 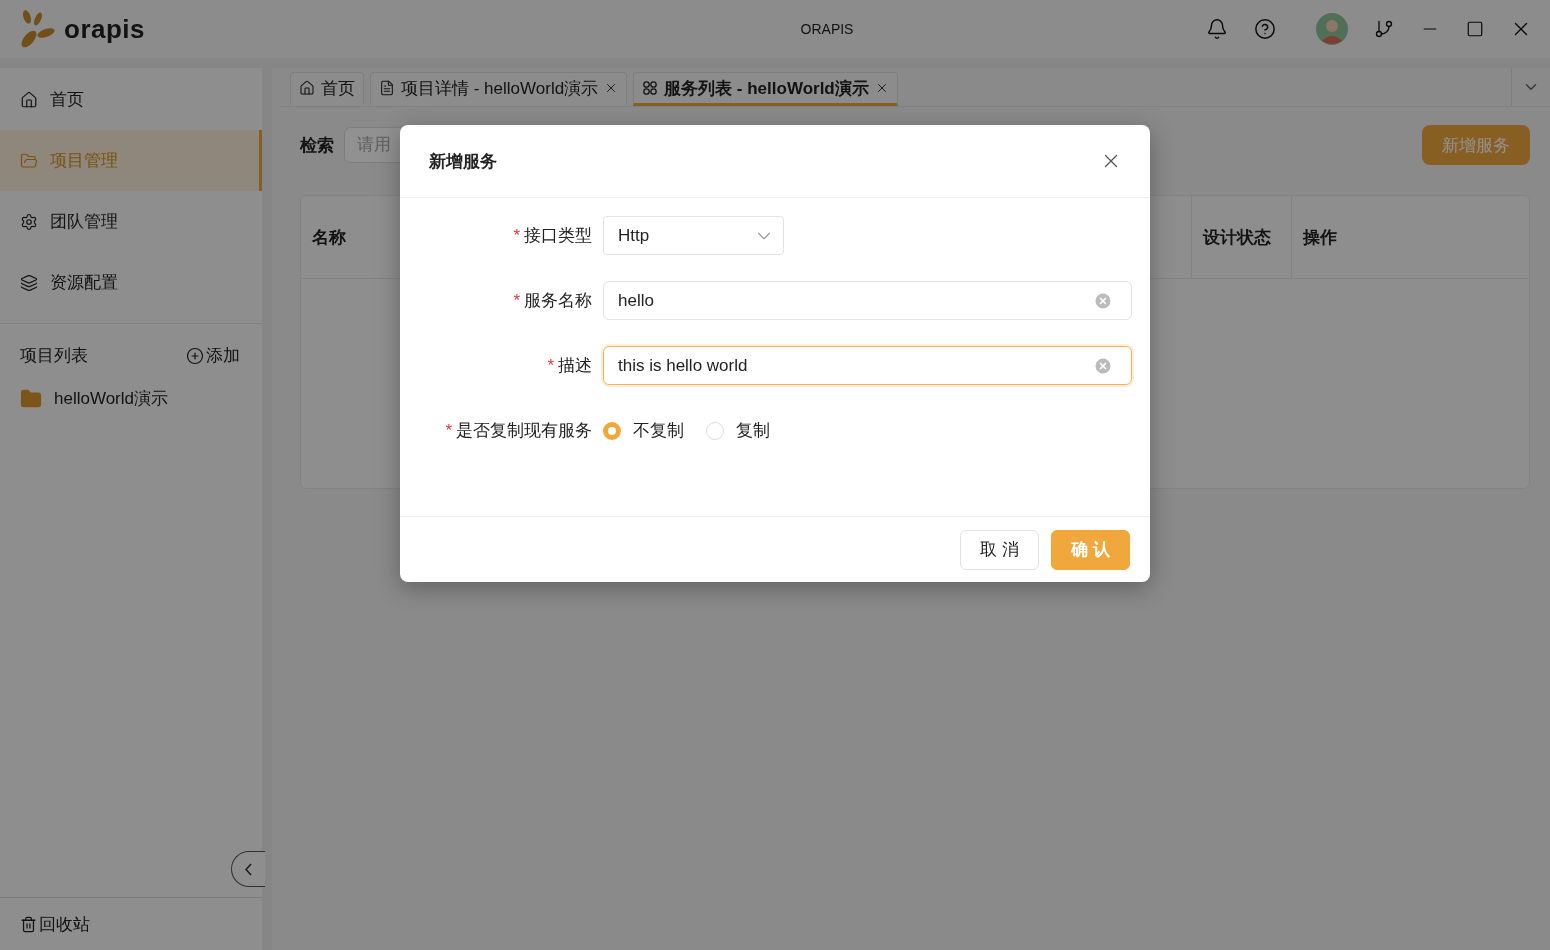 I want to click on dialog-title: 新增服务, so click(x=463, y=161).